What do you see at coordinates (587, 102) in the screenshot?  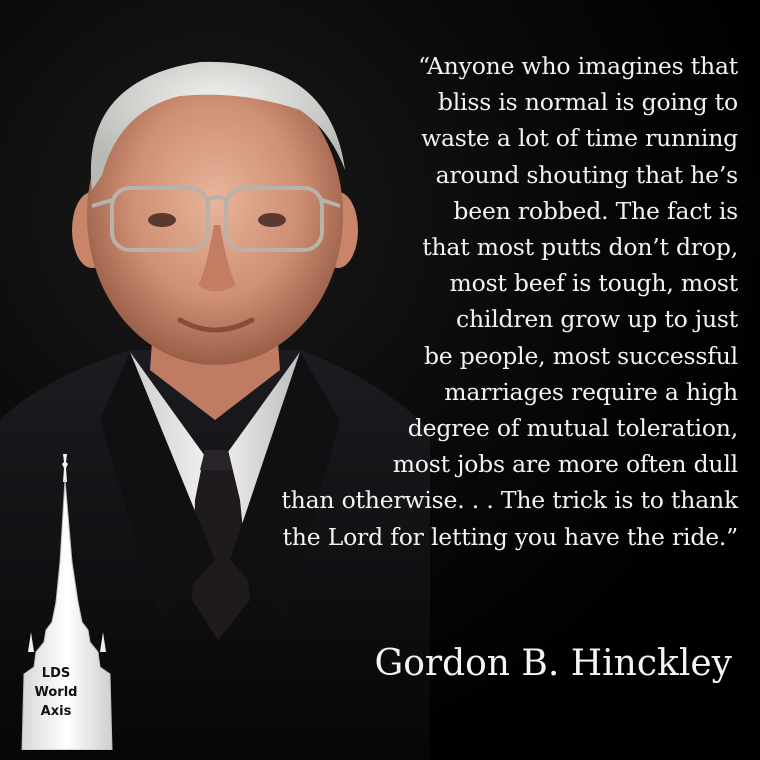 I see `quote-line: bliss is normal is going to` at bounding box center [587, 102].